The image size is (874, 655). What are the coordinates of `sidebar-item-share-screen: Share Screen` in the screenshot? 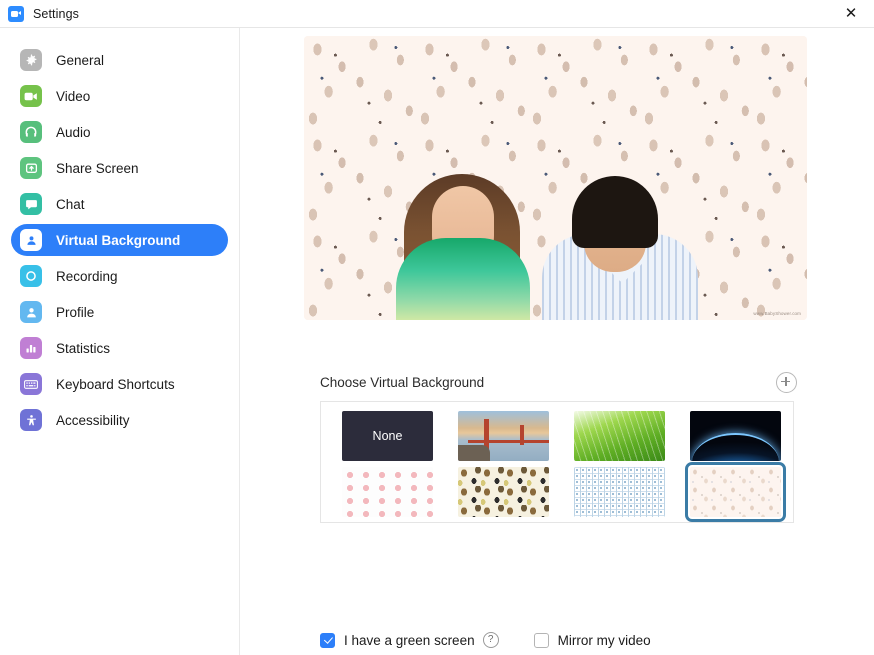 It's located at (119, 168).